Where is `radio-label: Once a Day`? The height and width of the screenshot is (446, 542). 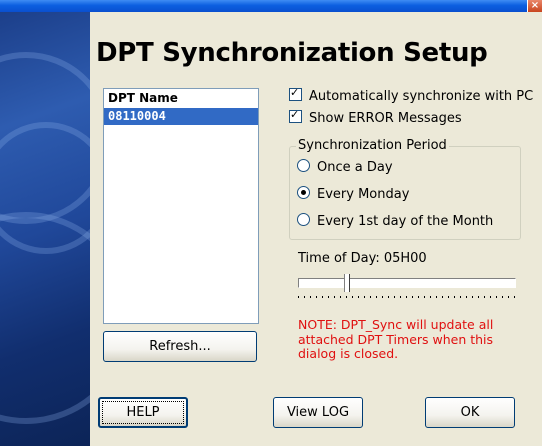
radio-label: Once a Day is located at coordinates (355, 167).